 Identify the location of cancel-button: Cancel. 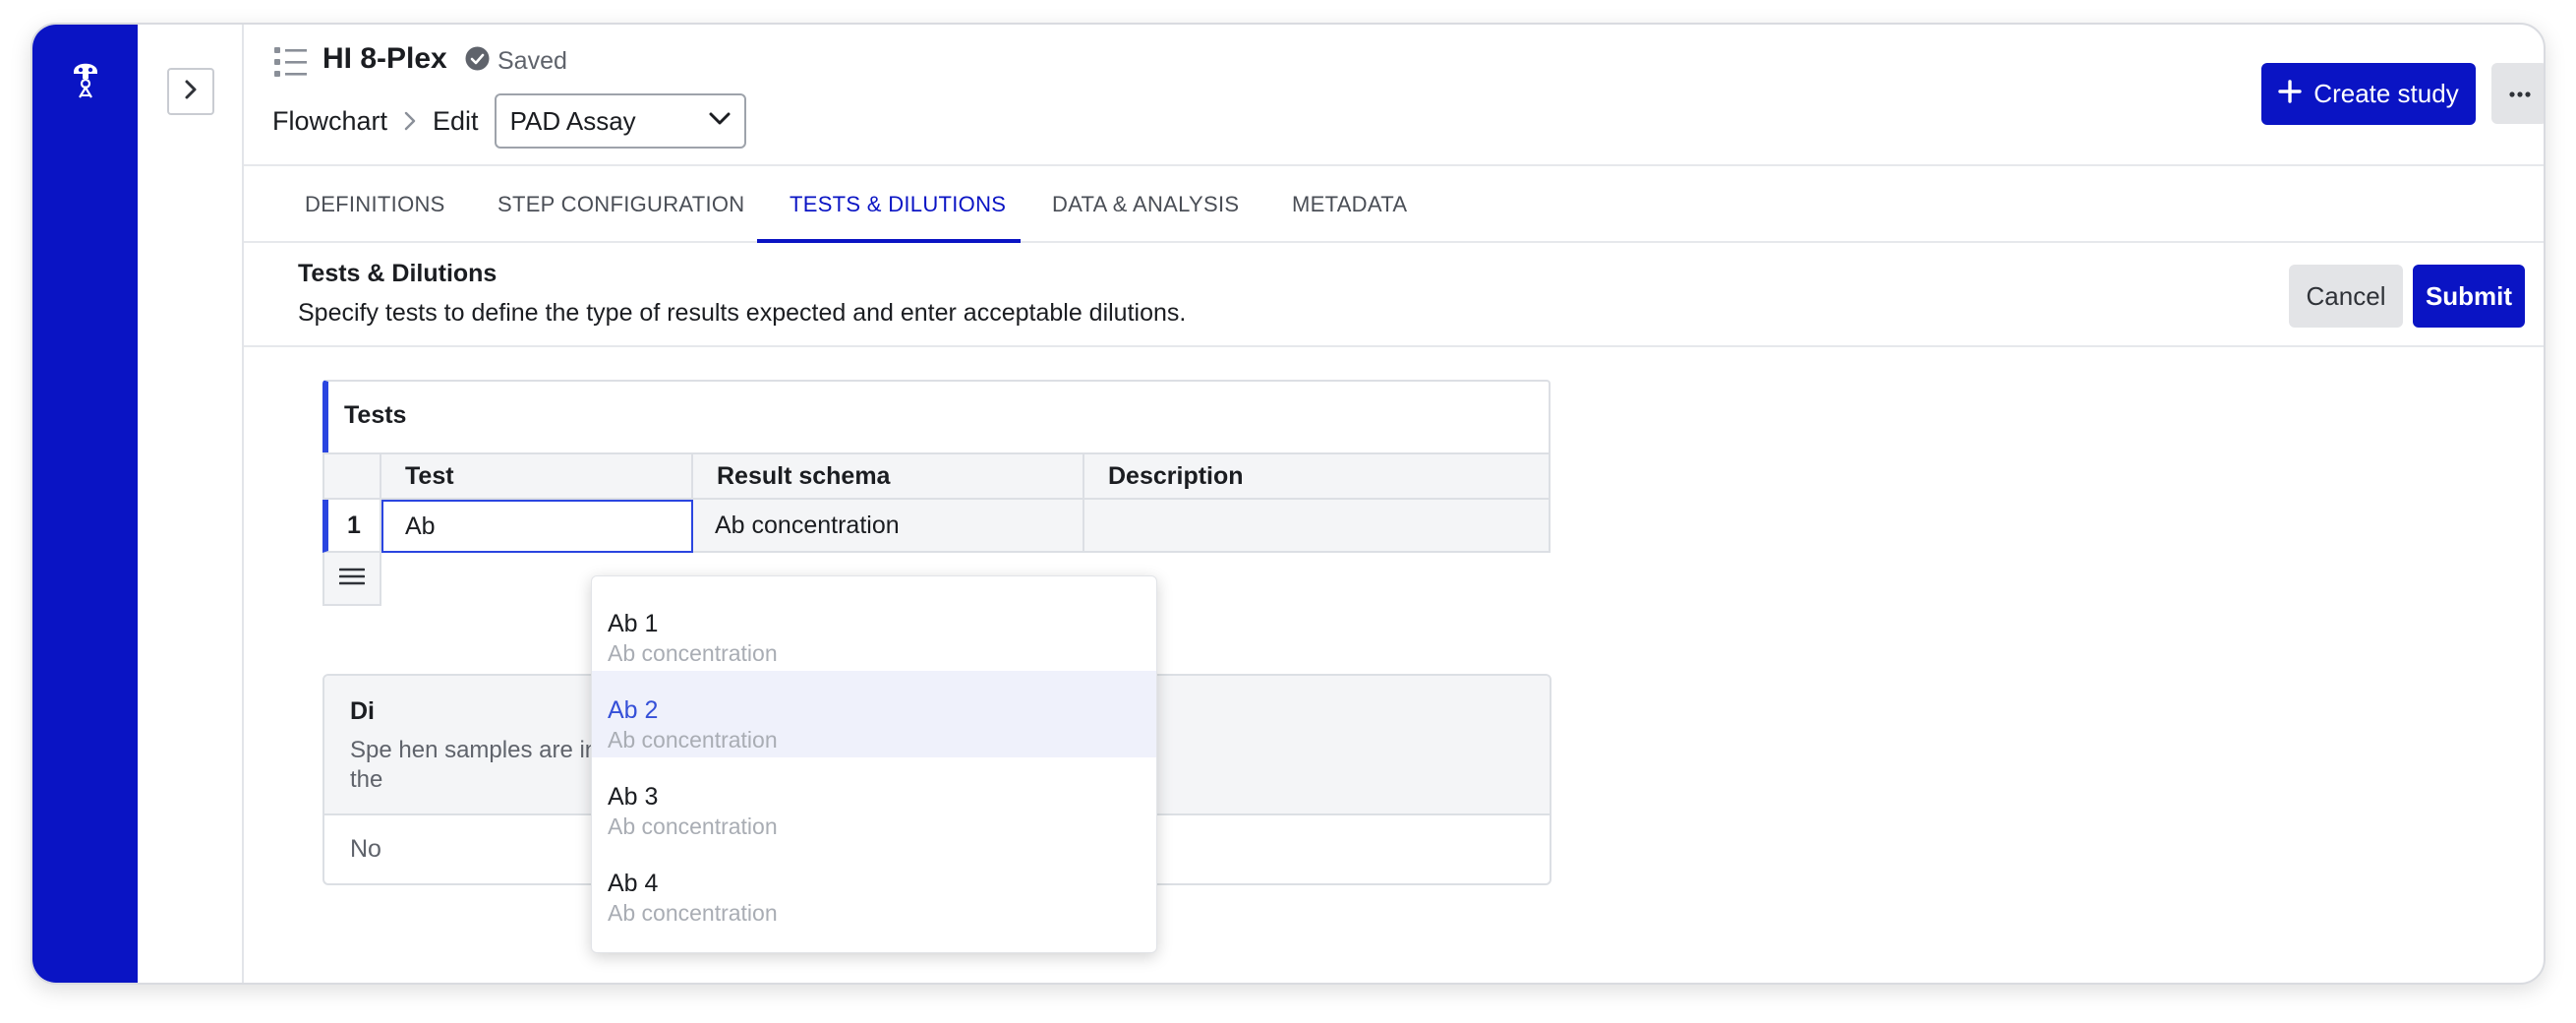
(2346, 296).